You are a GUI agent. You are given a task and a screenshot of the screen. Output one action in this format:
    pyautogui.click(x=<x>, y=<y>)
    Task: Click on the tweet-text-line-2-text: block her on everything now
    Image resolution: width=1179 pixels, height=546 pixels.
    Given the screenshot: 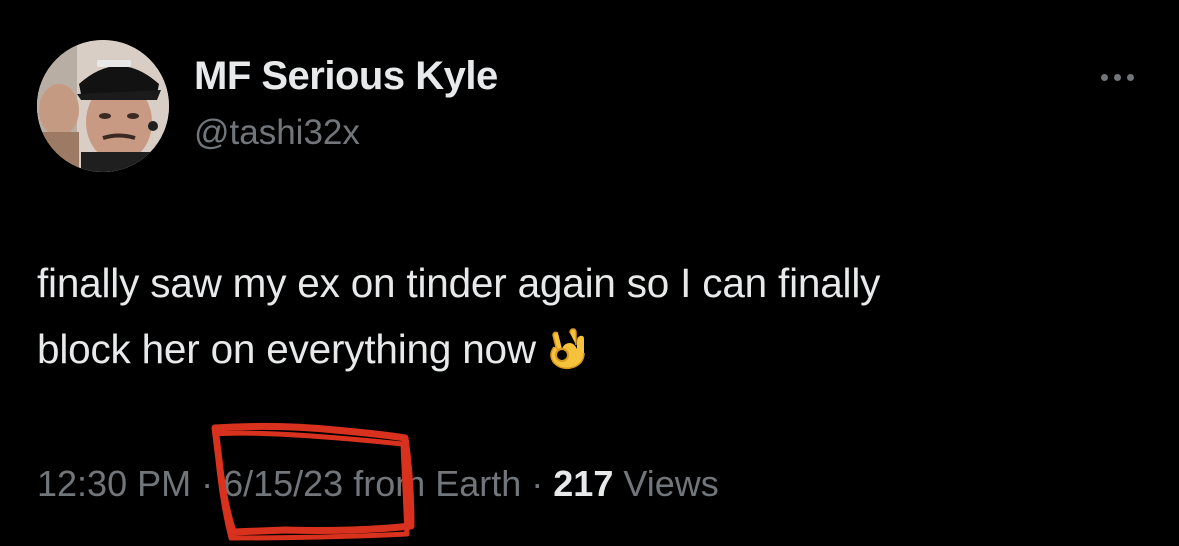 What is the action you would take?
    pyautogui.click(x=286, y=349)
    